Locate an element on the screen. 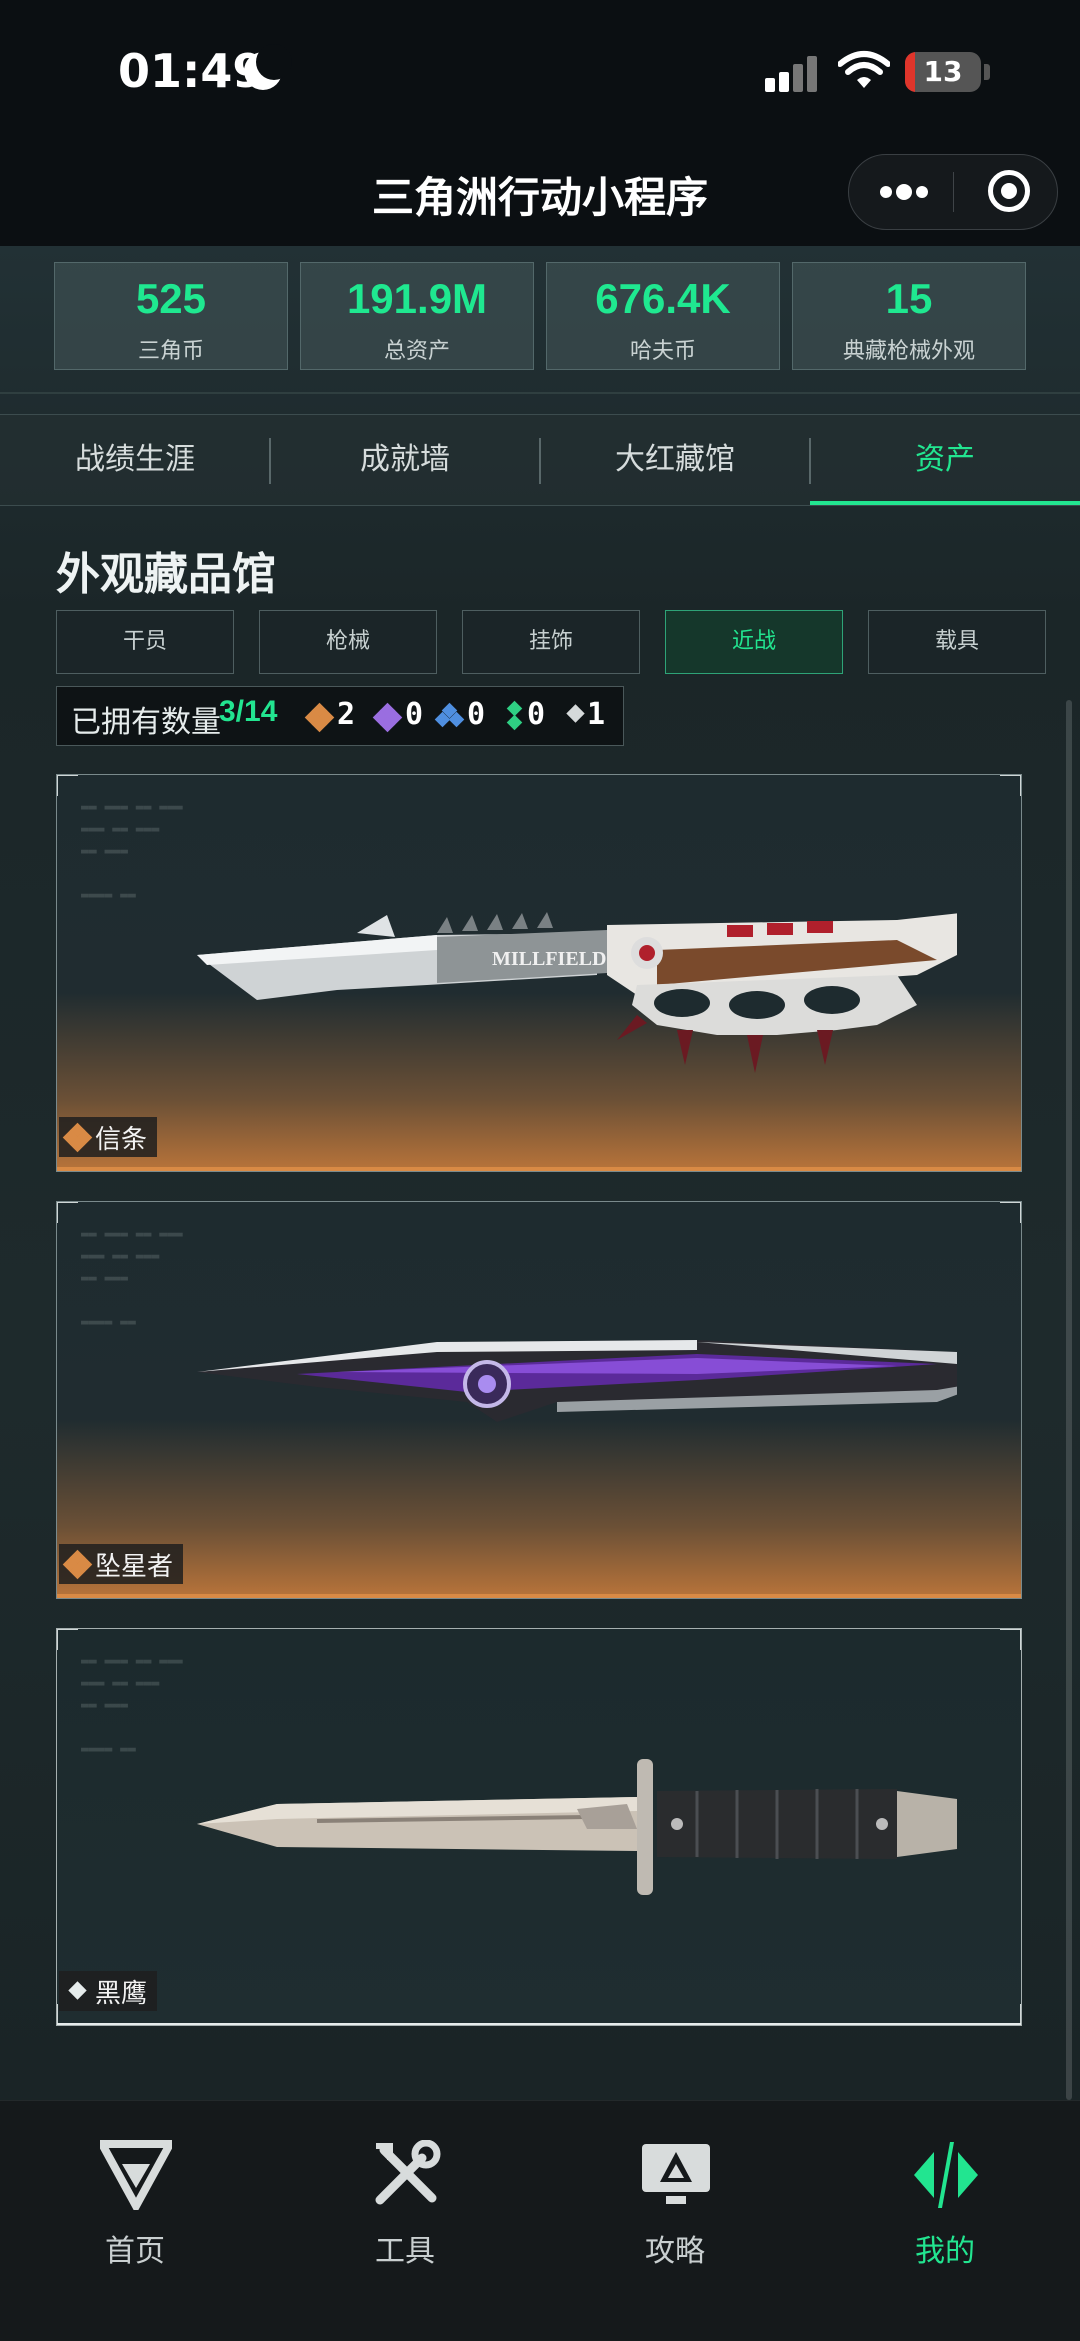 The height and width of the screenshot is (2341, 1080). more-icon is located at coordinates (904, 192).